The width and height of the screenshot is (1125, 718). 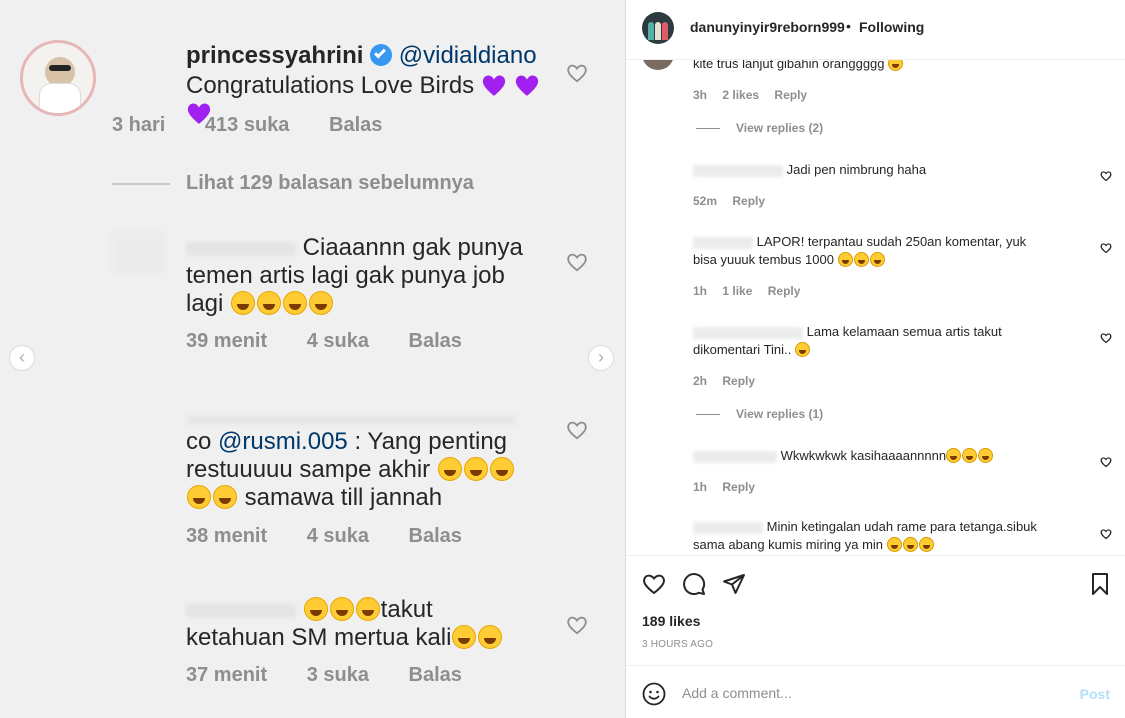 I want to click on comment-text-line: takut, so click(x=406, y=609).